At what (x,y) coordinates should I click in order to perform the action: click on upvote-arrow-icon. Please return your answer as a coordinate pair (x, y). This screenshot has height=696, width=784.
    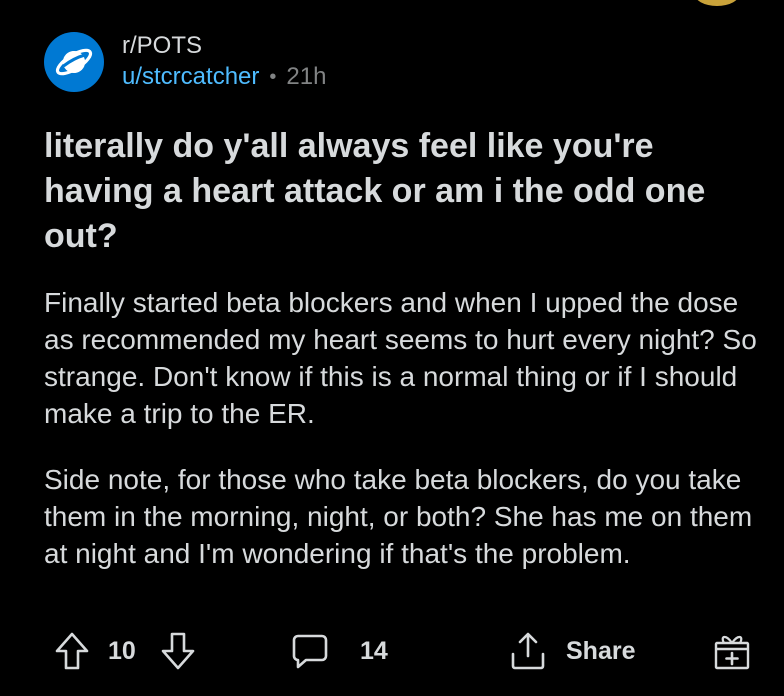
    Looking at the image, I should click on (72, 651).